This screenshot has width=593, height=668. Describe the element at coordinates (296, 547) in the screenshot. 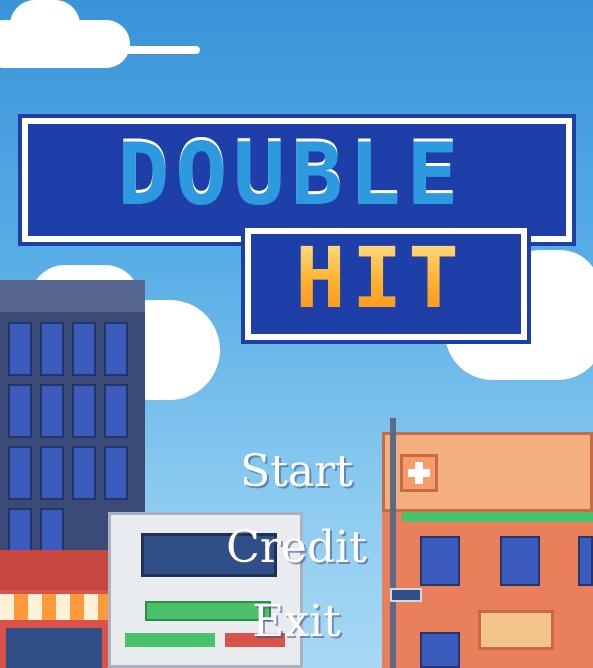

I see `menu-credit-button: Credit` at that location.